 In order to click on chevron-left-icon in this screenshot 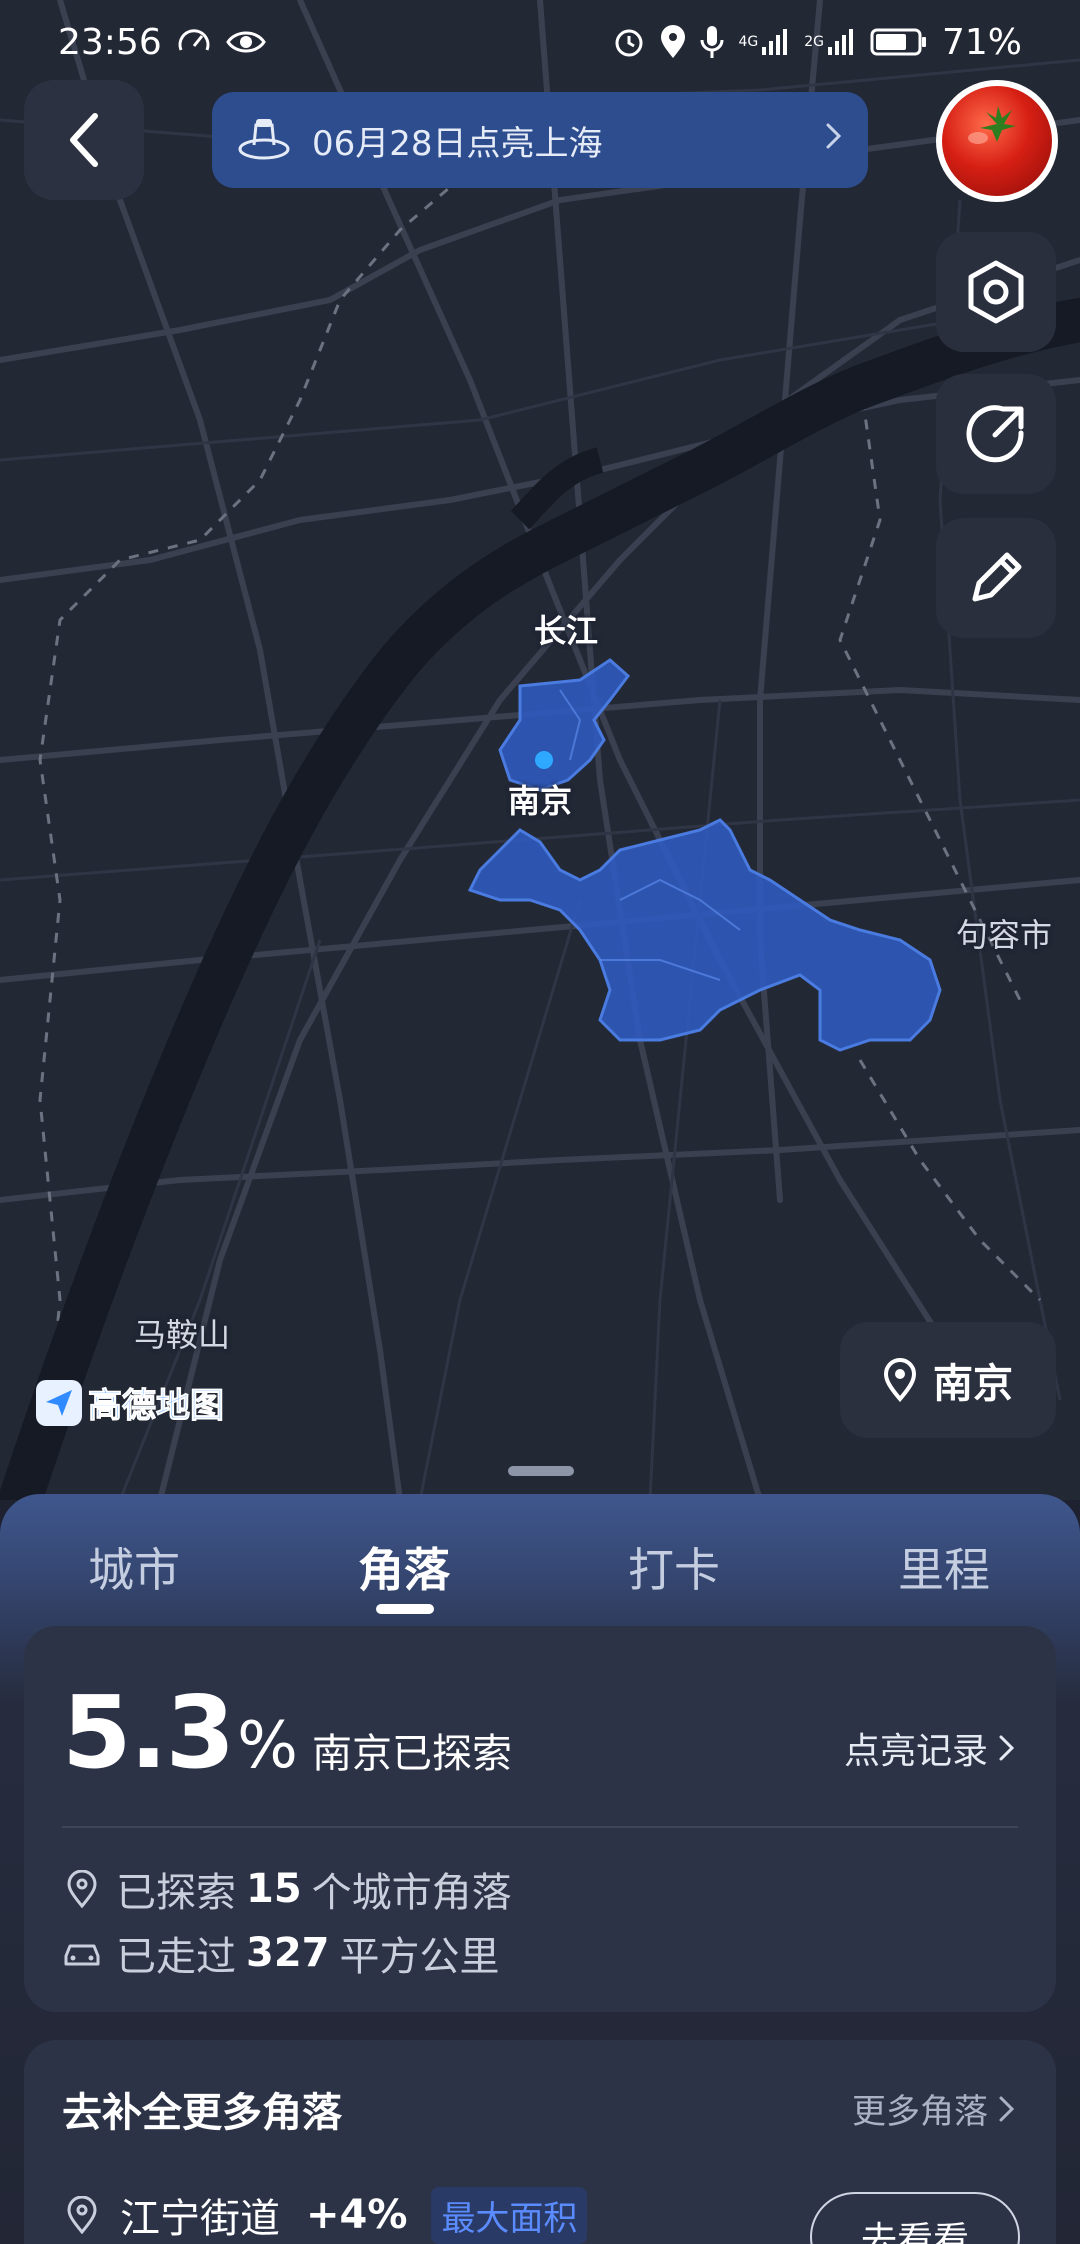, I will do `click(84, 140)`.